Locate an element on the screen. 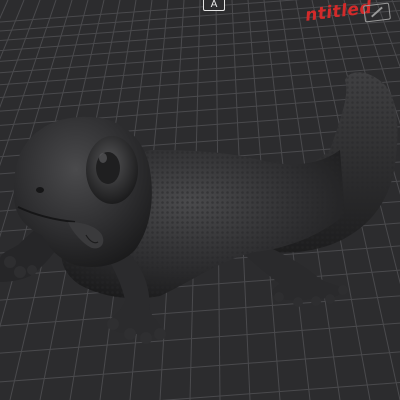  edit-icon is located at coordinates (377, 12).